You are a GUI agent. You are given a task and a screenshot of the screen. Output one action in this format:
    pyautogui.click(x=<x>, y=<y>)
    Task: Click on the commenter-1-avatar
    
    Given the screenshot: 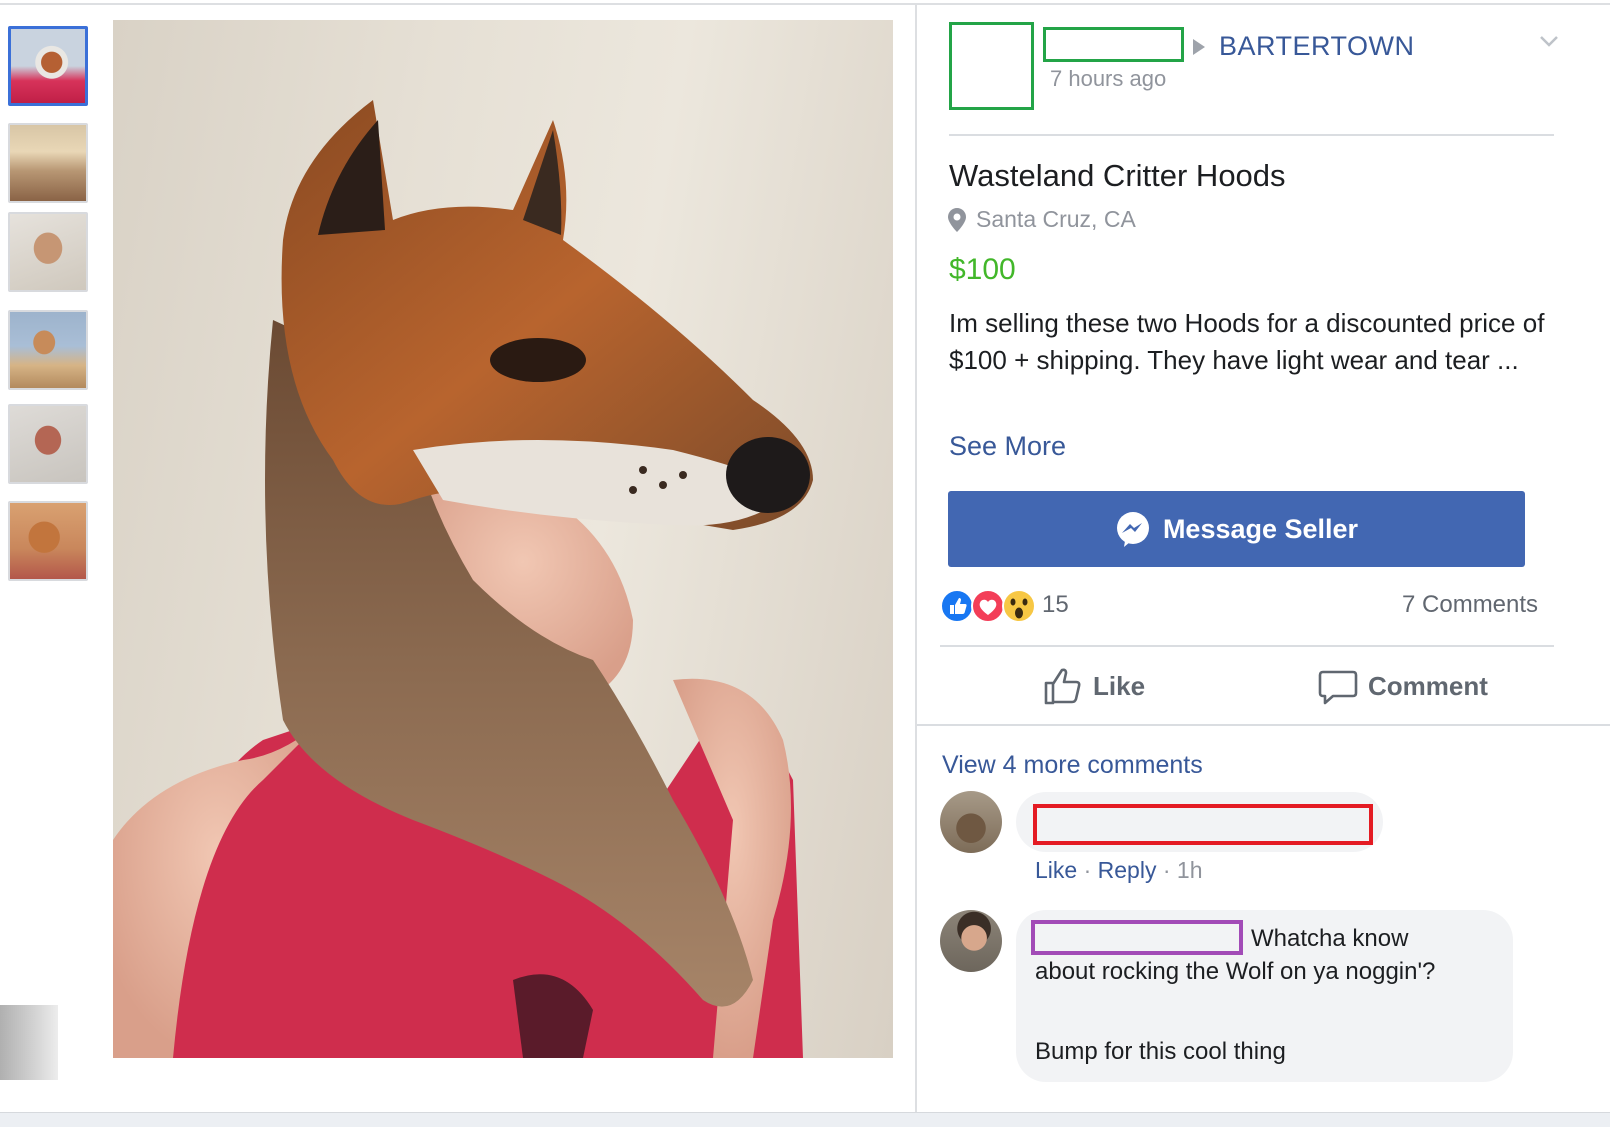 What is the action you would take?
    pyautogui.click(x=971, y=822)
    